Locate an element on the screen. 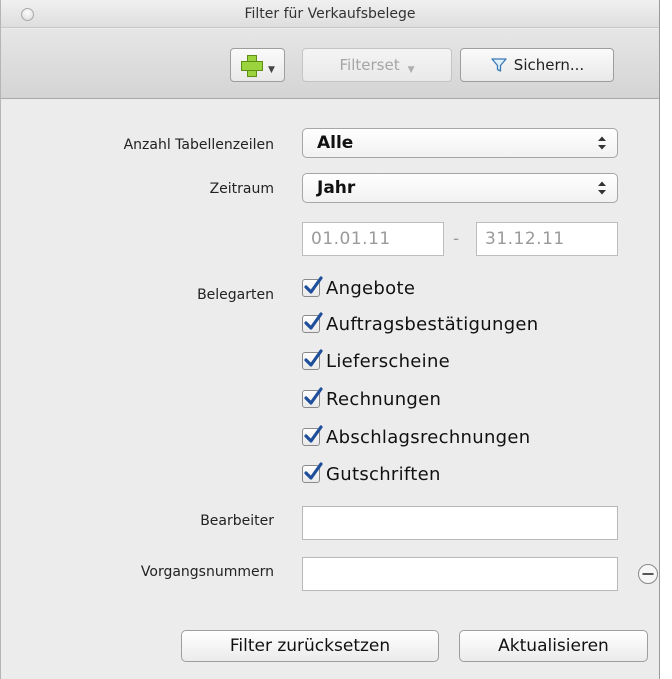 The height and width of the screenshot is (679, 672). doctypes-label: Belegarten is located at coordinates (235, 295).